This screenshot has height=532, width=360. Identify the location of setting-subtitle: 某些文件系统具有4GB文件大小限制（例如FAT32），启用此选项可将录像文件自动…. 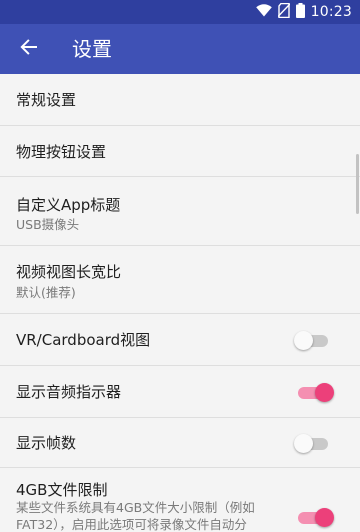
(135, 516).